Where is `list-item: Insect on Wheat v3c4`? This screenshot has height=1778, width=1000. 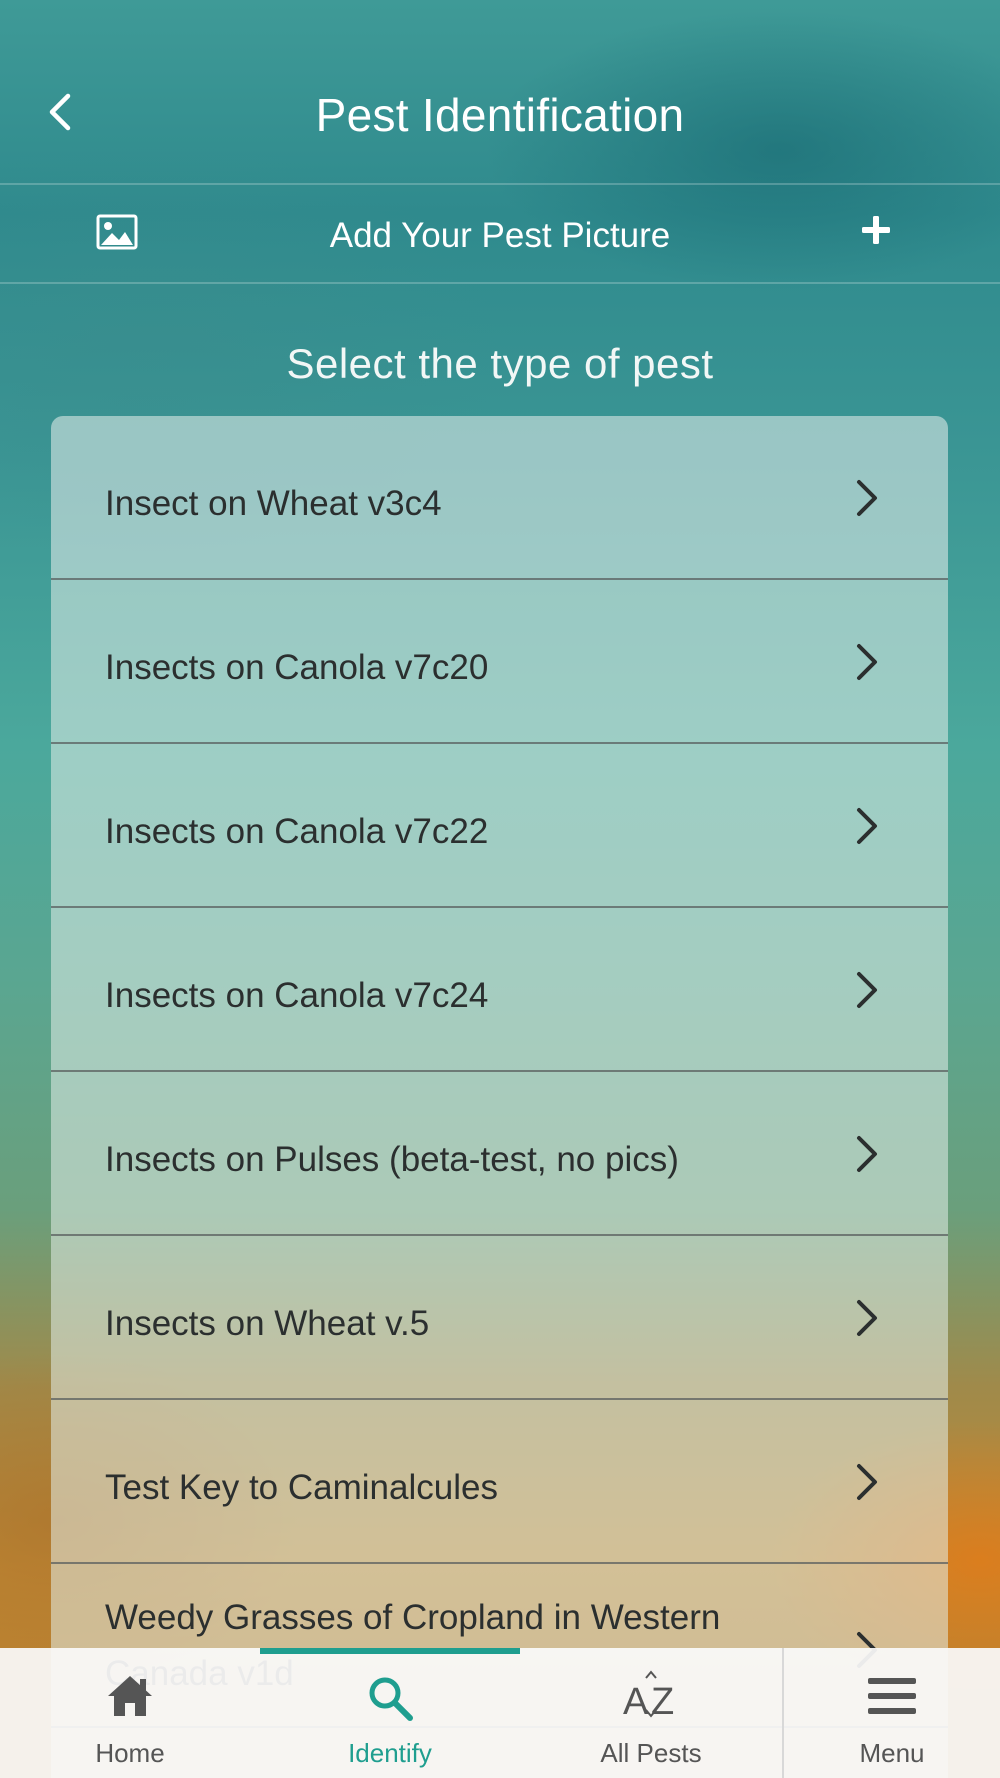
list-item: Insect on Wheat v3c4 is located at coordinates (499, 498).